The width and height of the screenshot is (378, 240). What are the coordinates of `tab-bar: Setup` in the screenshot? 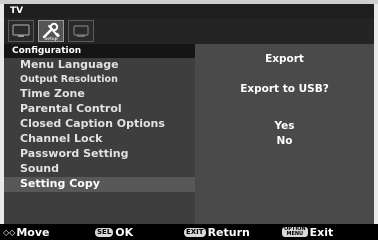 It's located at (189, 31).